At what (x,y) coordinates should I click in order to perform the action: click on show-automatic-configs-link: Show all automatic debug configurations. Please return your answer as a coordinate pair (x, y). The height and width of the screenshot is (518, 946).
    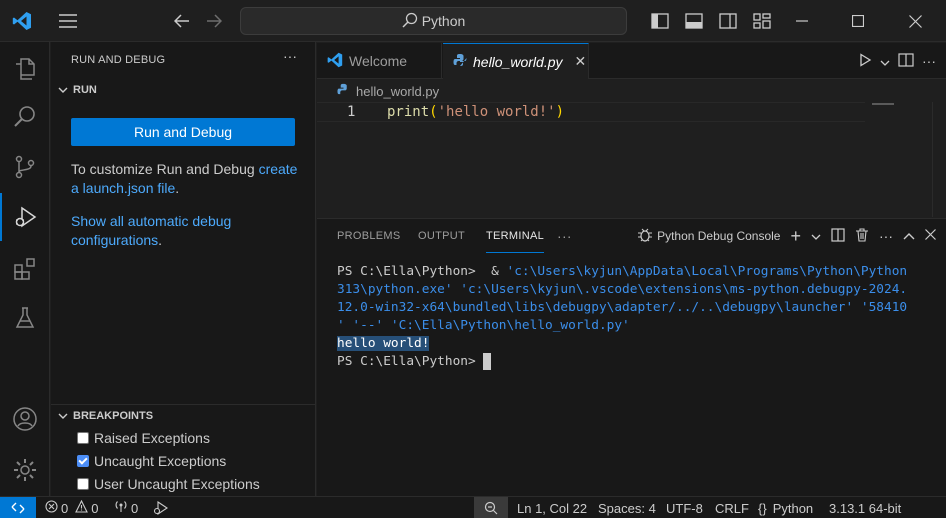
    Looking at the image, I should click on (151, 230).